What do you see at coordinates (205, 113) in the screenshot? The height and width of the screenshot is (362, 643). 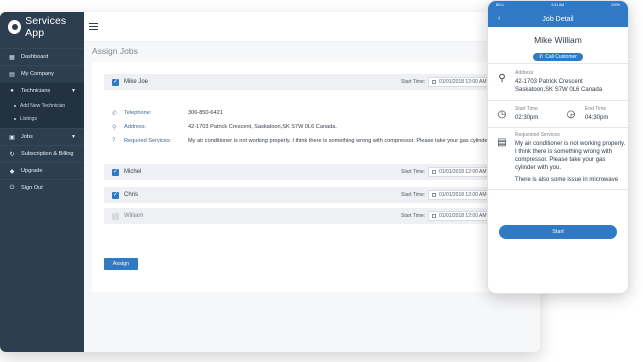 I see `detail-value: 306-850-6421` at bounding box center [205, 113].